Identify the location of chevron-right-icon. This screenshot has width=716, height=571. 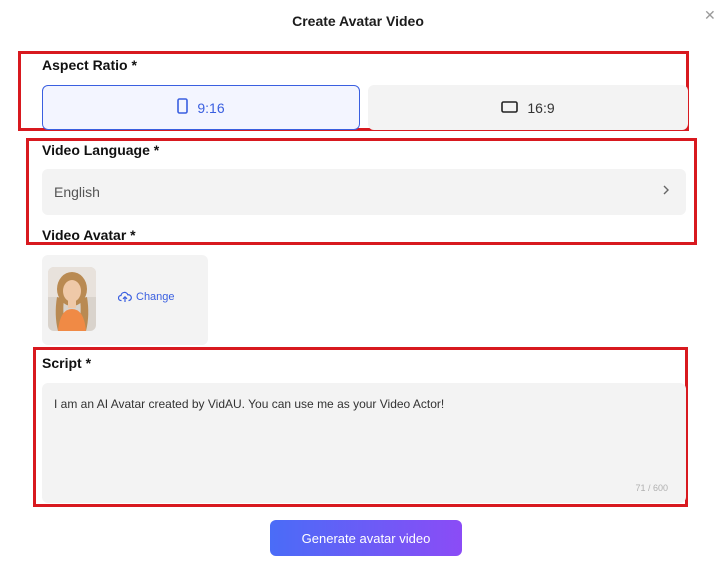
(666, 192).